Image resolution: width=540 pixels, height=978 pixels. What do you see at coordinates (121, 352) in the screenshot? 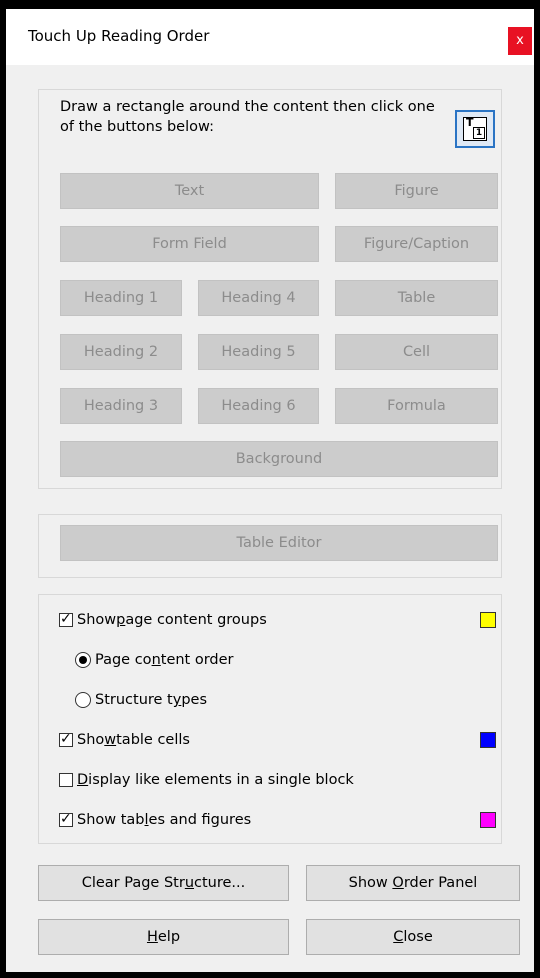
I see `heading-2-button: Heading 2` at bounding box center [121, 352].